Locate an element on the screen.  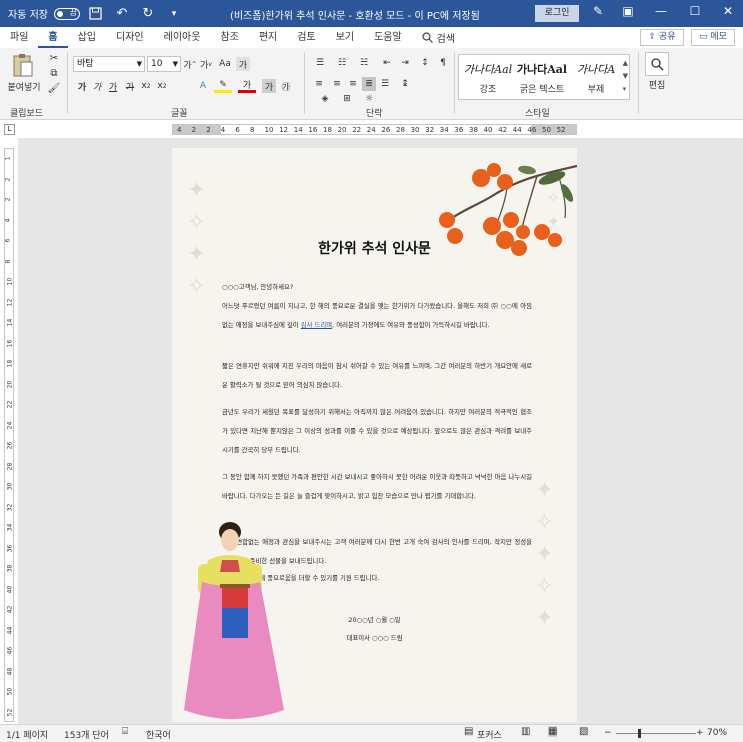
zoom-slider is located at coordinates (656, 733).